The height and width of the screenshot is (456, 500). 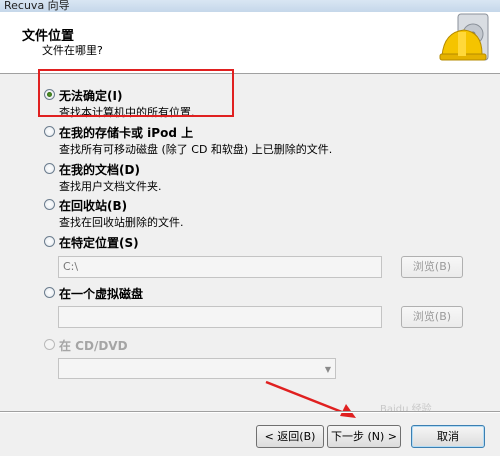 I want to click on next-button: 下一步 (N) >, so click(x=364, y=436).